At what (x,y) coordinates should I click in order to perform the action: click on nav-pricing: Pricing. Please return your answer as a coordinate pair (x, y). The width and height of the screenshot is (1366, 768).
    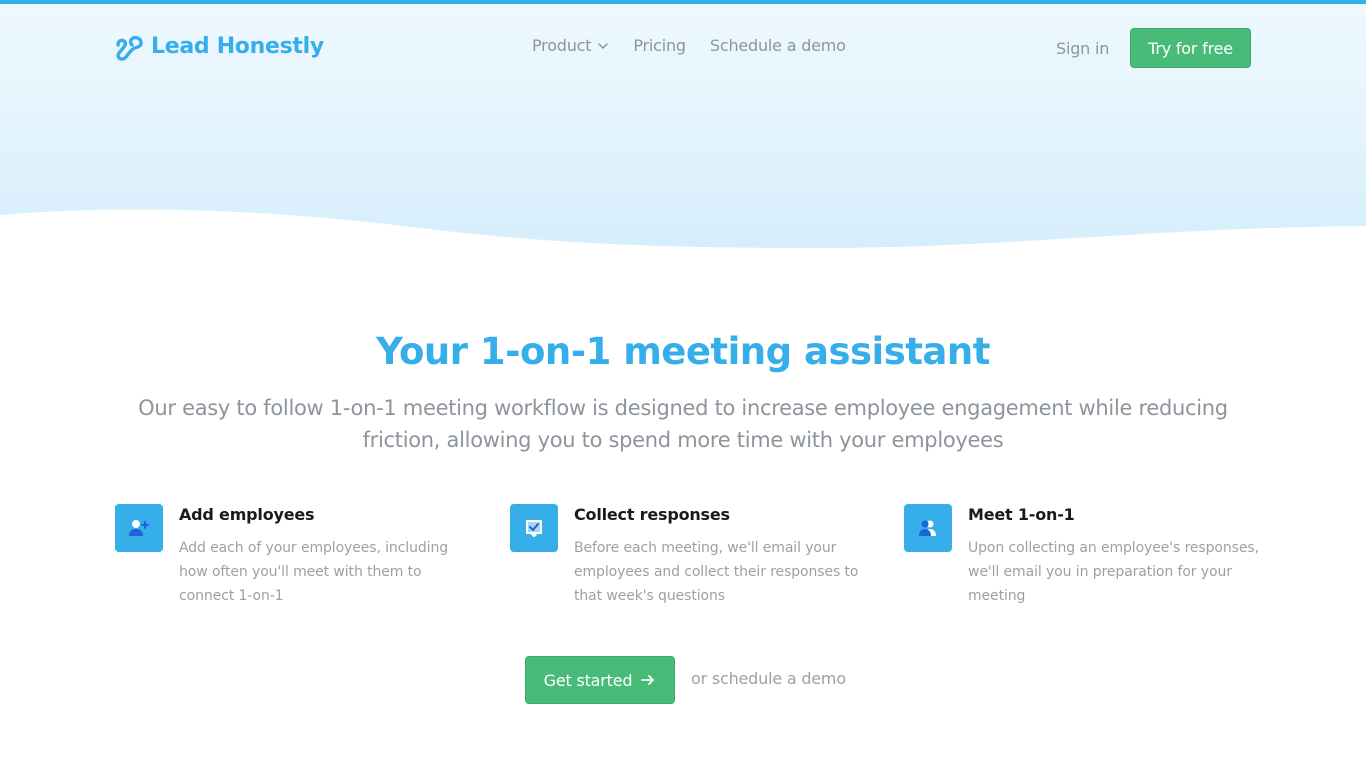
    Looking at the image, I should click on (659, 45).